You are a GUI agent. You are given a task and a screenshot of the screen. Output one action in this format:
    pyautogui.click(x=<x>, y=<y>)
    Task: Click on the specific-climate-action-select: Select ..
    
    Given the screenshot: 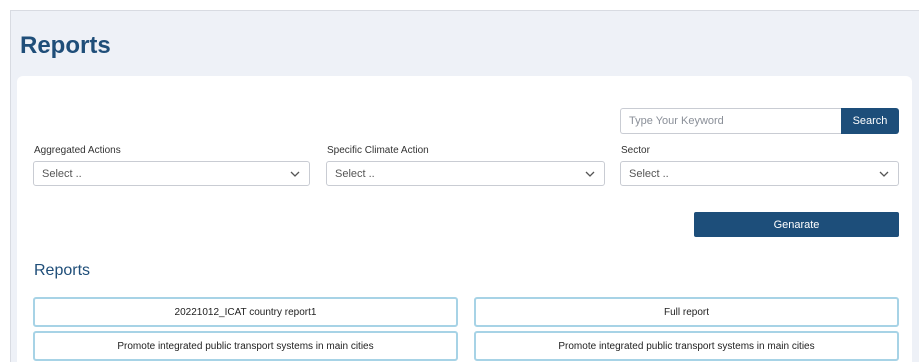 What is the action you would take?
    pyautogui.click(x=465, y=173)
    